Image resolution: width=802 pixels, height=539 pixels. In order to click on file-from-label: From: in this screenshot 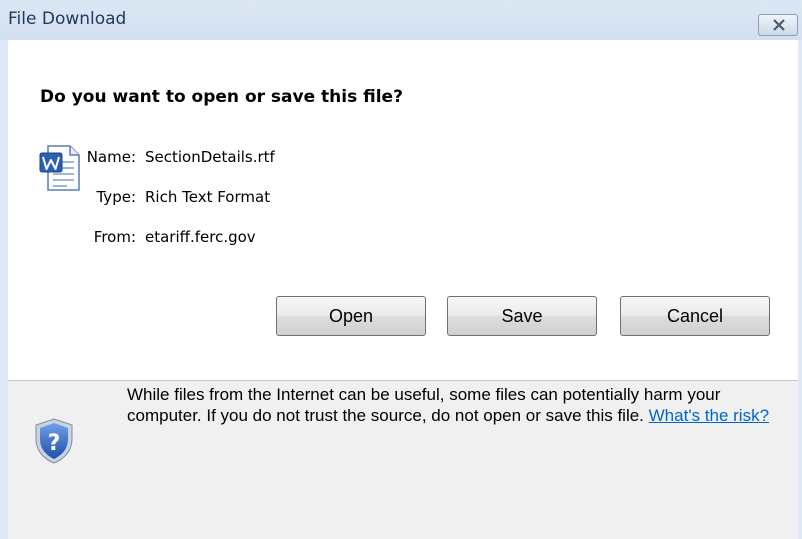, I will do `click(114, 237)`.